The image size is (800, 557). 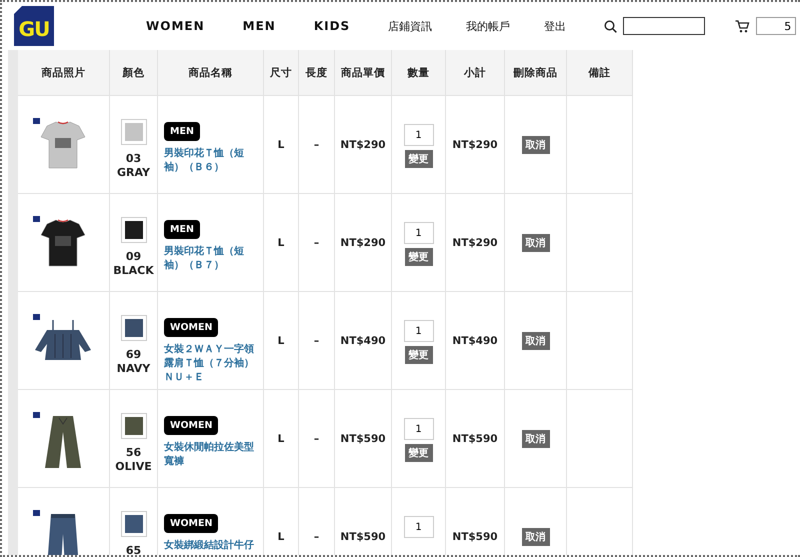 What do you see at coordinates (134, 159) in the screenshot?
I see `color-code: 03` at bounding box center [134, 159].